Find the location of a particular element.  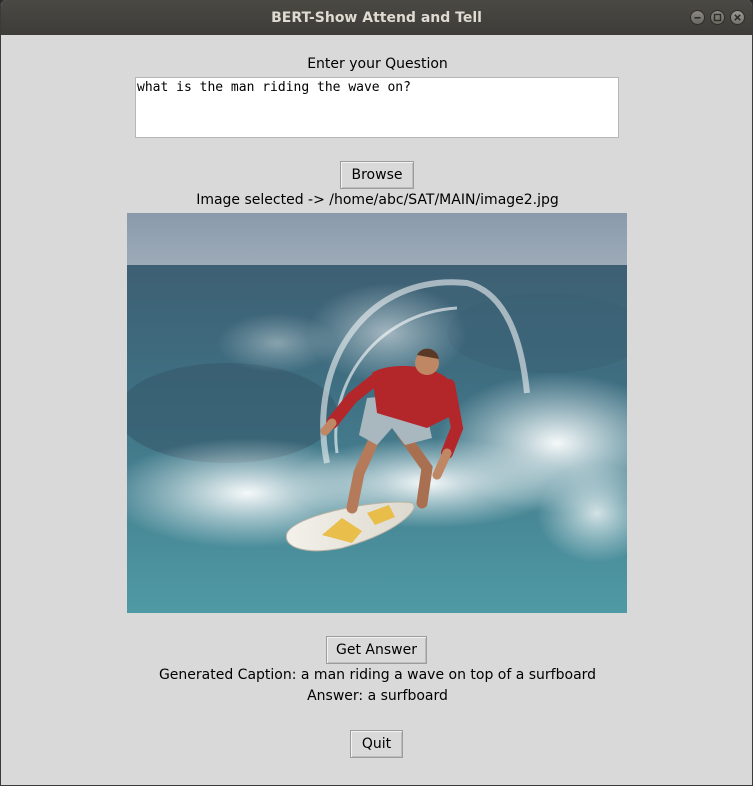

get-answer-button: Get Answer is located at coordinates (376, 650).